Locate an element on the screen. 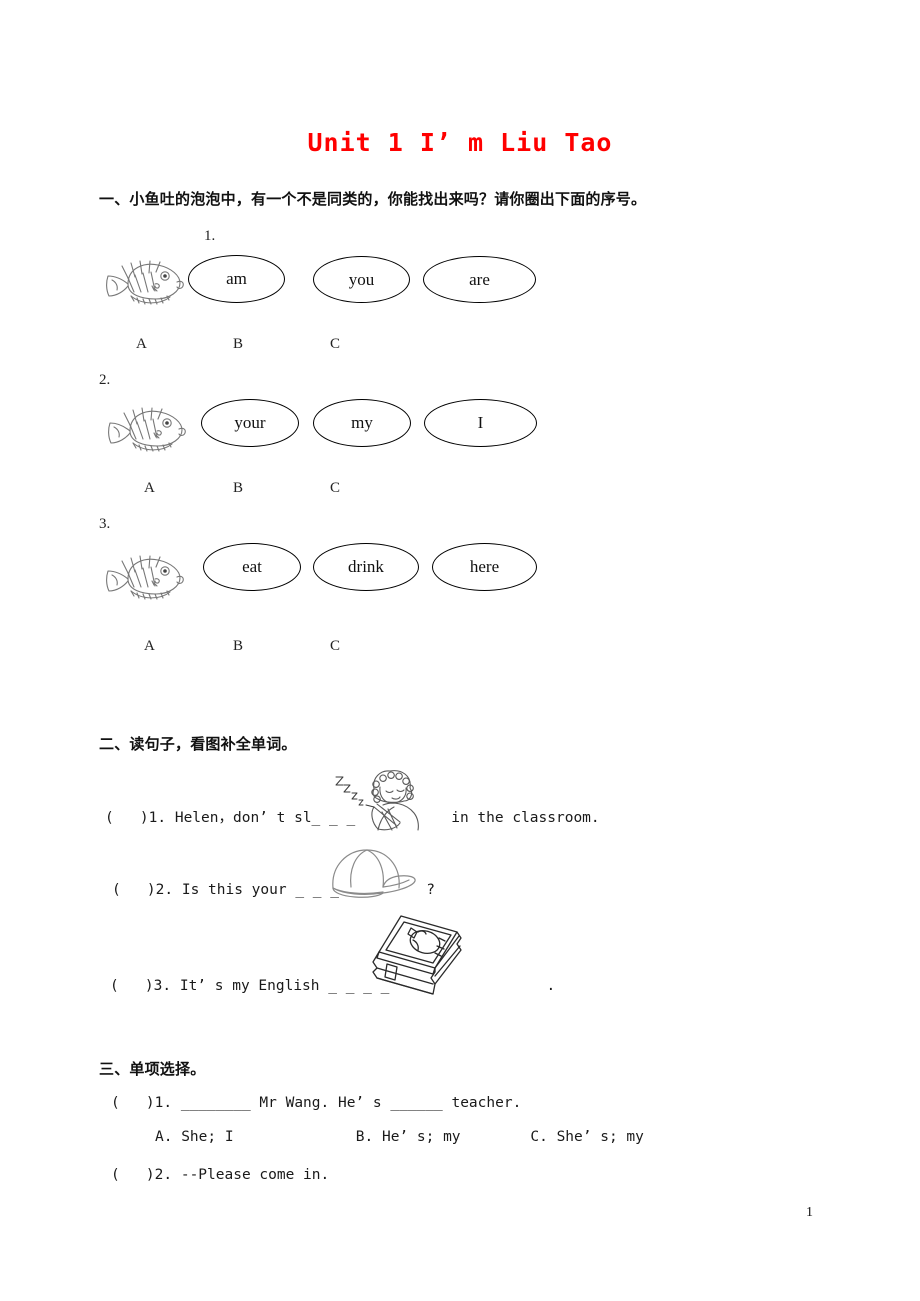 Image resolution: width=920 pixels, height=1301 pixels. page-number: 1 is located at coordinates (809, 1212).